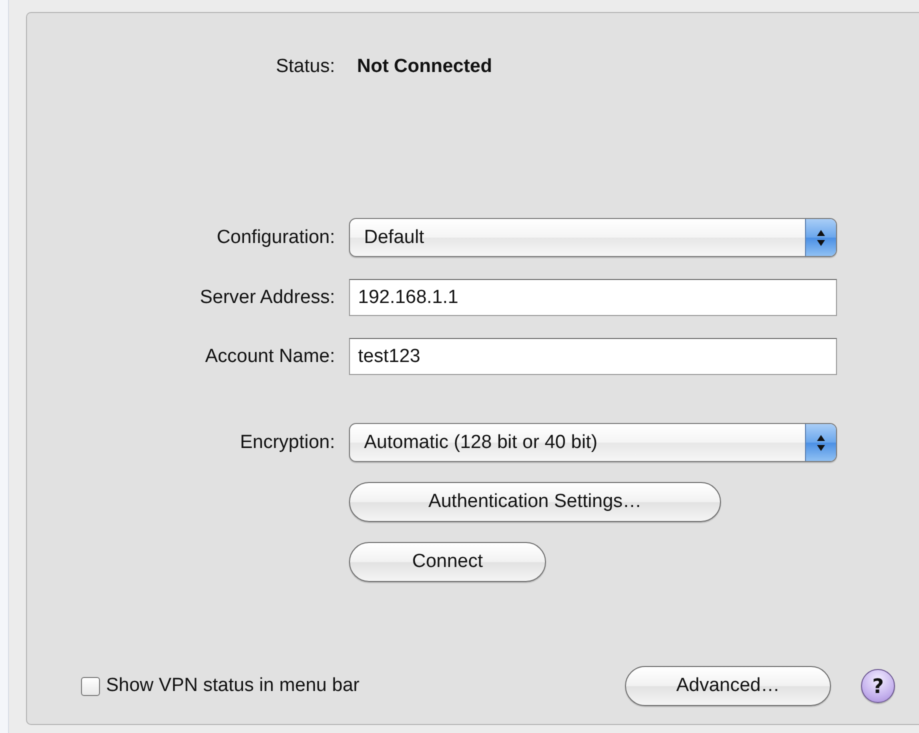 This screenshot has width=919, height=733. What do you see at coordinates (90, 686) in the screenshot?
I see `checkbox` at bounding box center [90, 686].